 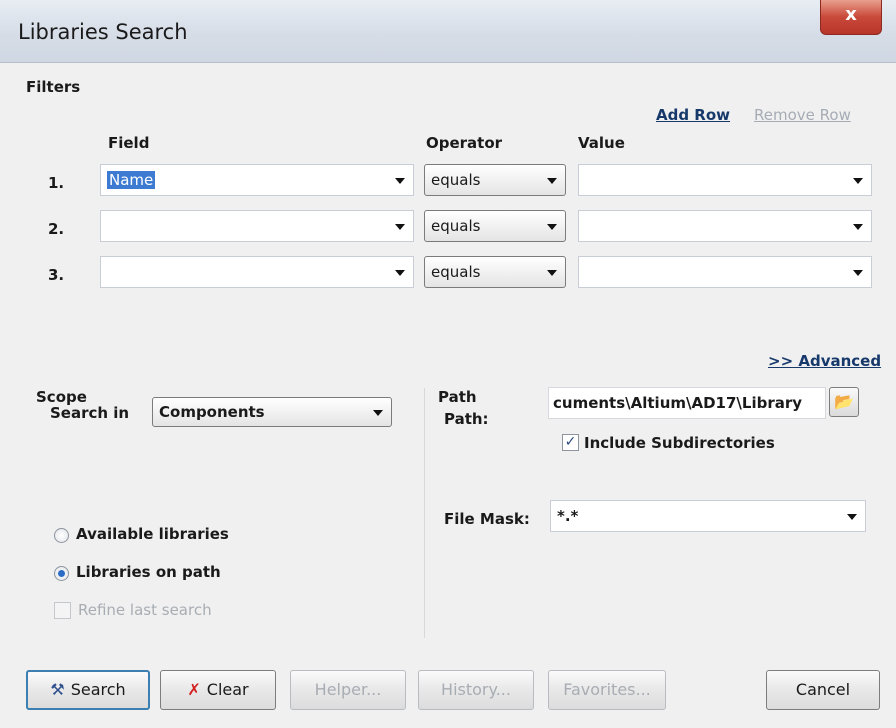 I want to click on include-subdirectories-checkbox: ✓, so click(x=570, y=442).